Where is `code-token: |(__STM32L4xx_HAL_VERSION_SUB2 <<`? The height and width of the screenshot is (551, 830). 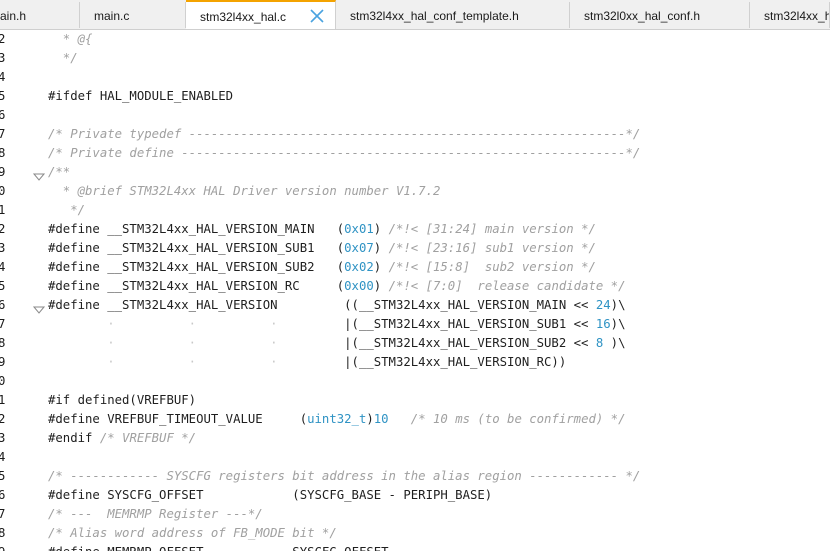 code-token: |(__STM32L4xx_HAL_VERSION_SUB2 << is located at coordinates (470, 343).